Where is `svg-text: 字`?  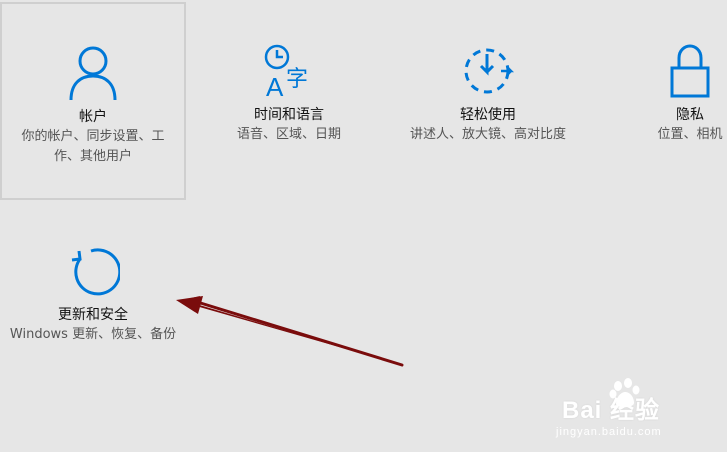 svg-text: 字 is located at coordinates (297, 79).